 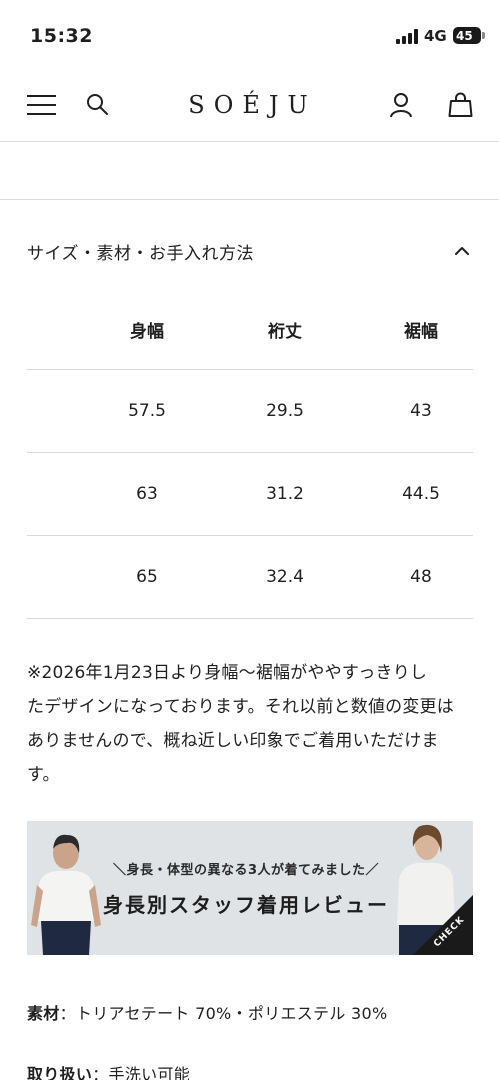 I want to click on account-icon, so click(x=401, y=105).